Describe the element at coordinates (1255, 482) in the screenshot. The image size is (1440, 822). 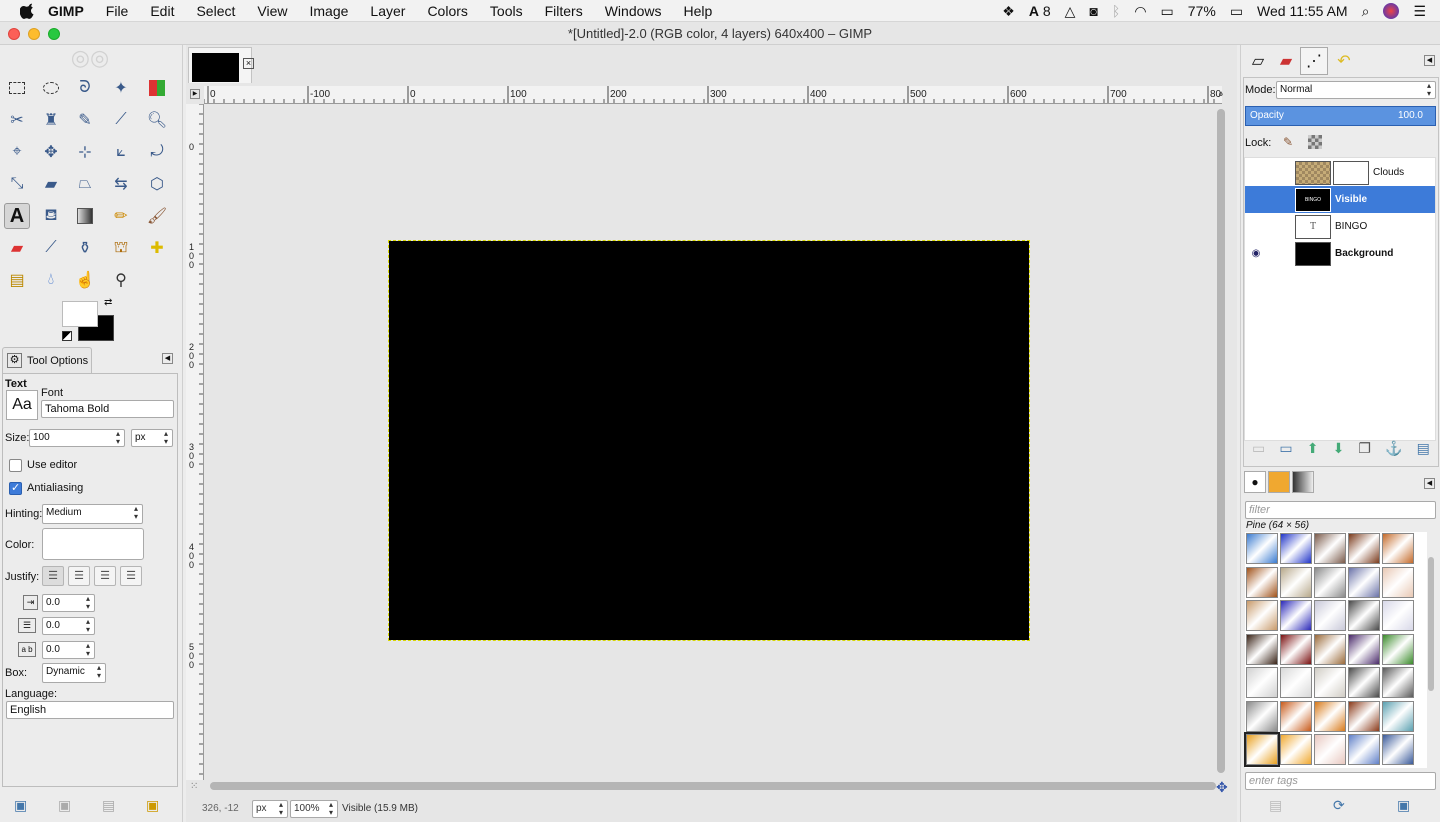
I see `brushes-tab-icon: ●` at that location.